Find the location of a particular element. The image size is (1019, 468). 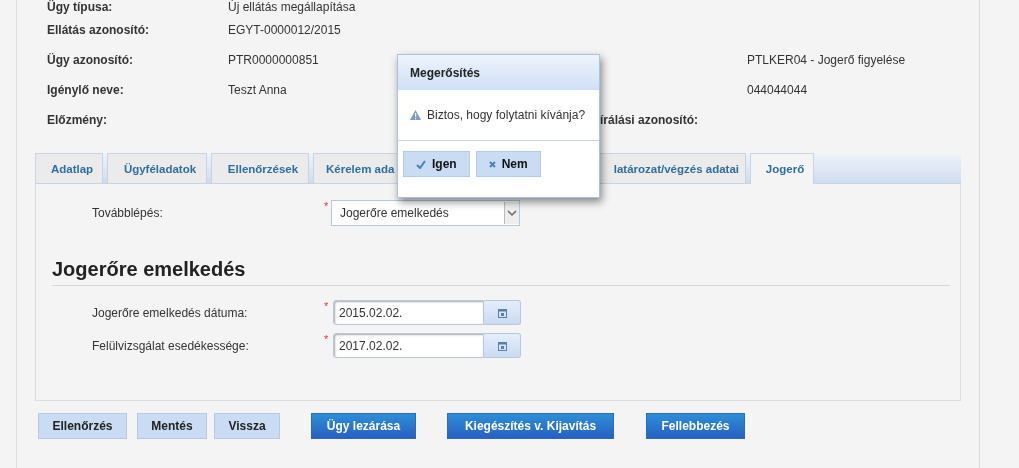

dialog-button: Igen is located at coordinates (436, 164).